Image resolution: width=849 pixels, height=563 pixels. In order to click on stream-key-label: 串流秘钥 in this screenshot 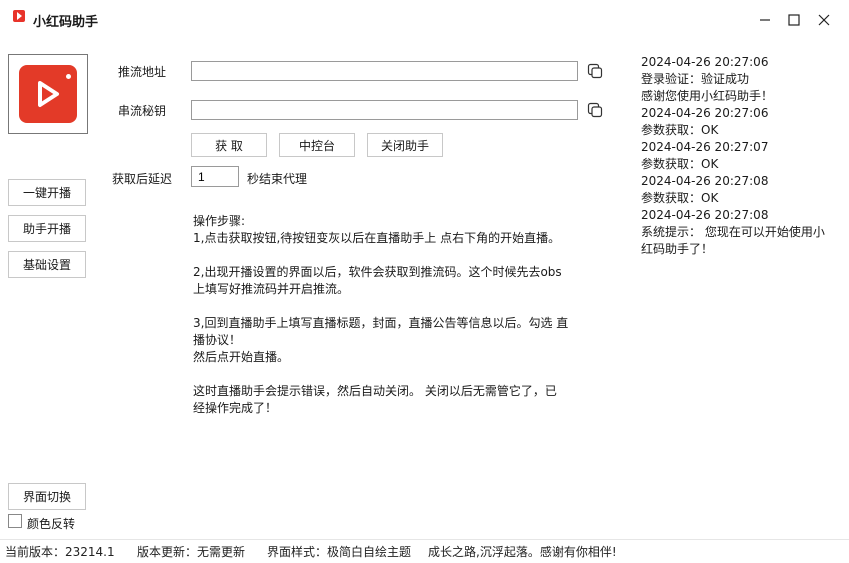, I will do `click(142, 111)`.